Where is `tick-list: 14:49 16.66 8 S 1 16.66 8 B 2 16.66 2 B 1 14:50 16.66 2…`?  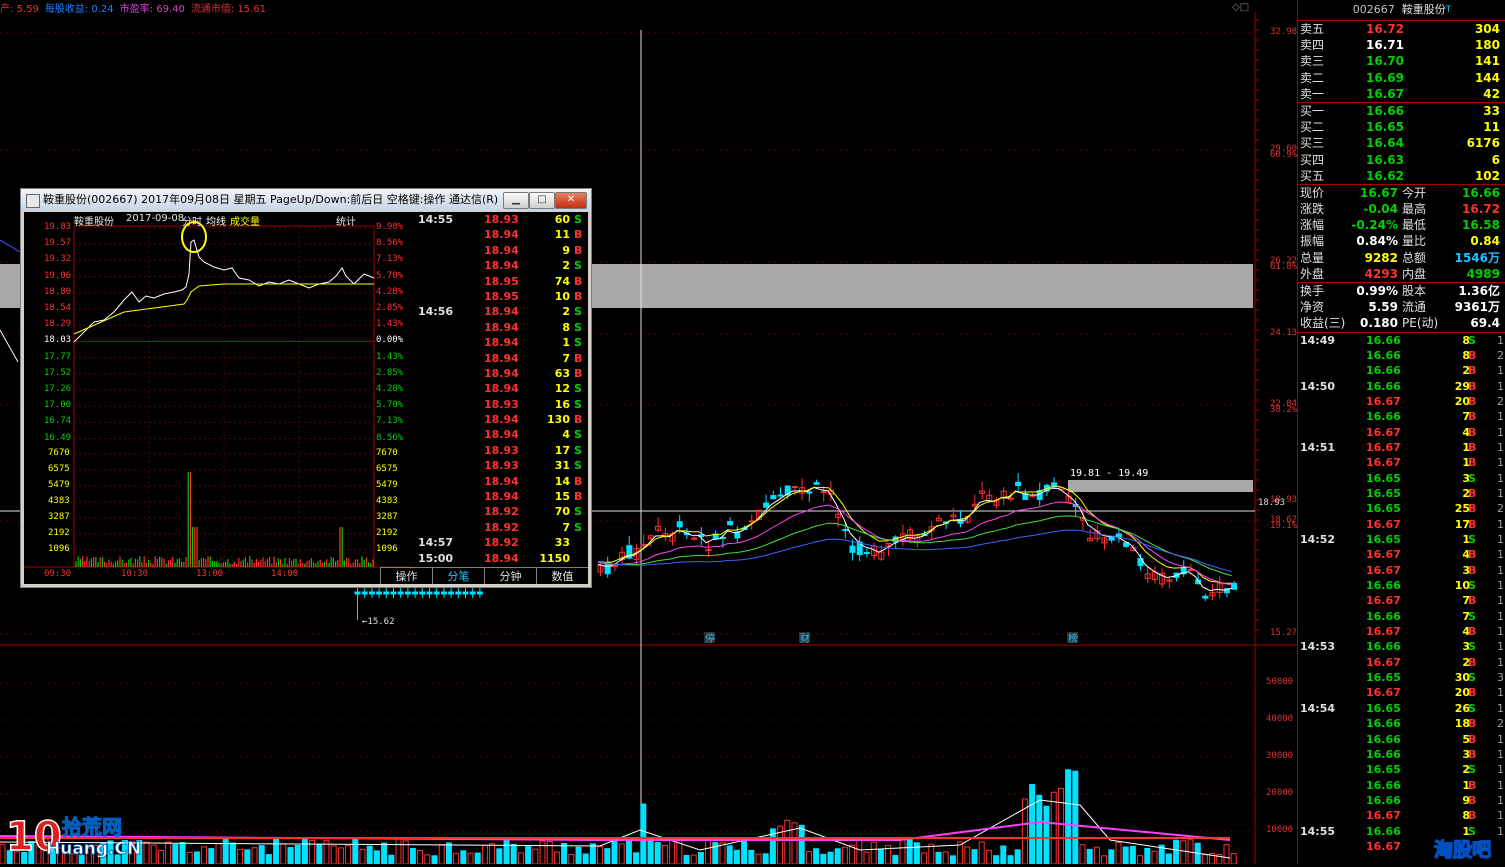
tick-list: 14:49 16.66 8 S 1 16.66 8 B 2 16.66 2 B 1 14:50 16.66 2… is located at coordinates (1401, 594).